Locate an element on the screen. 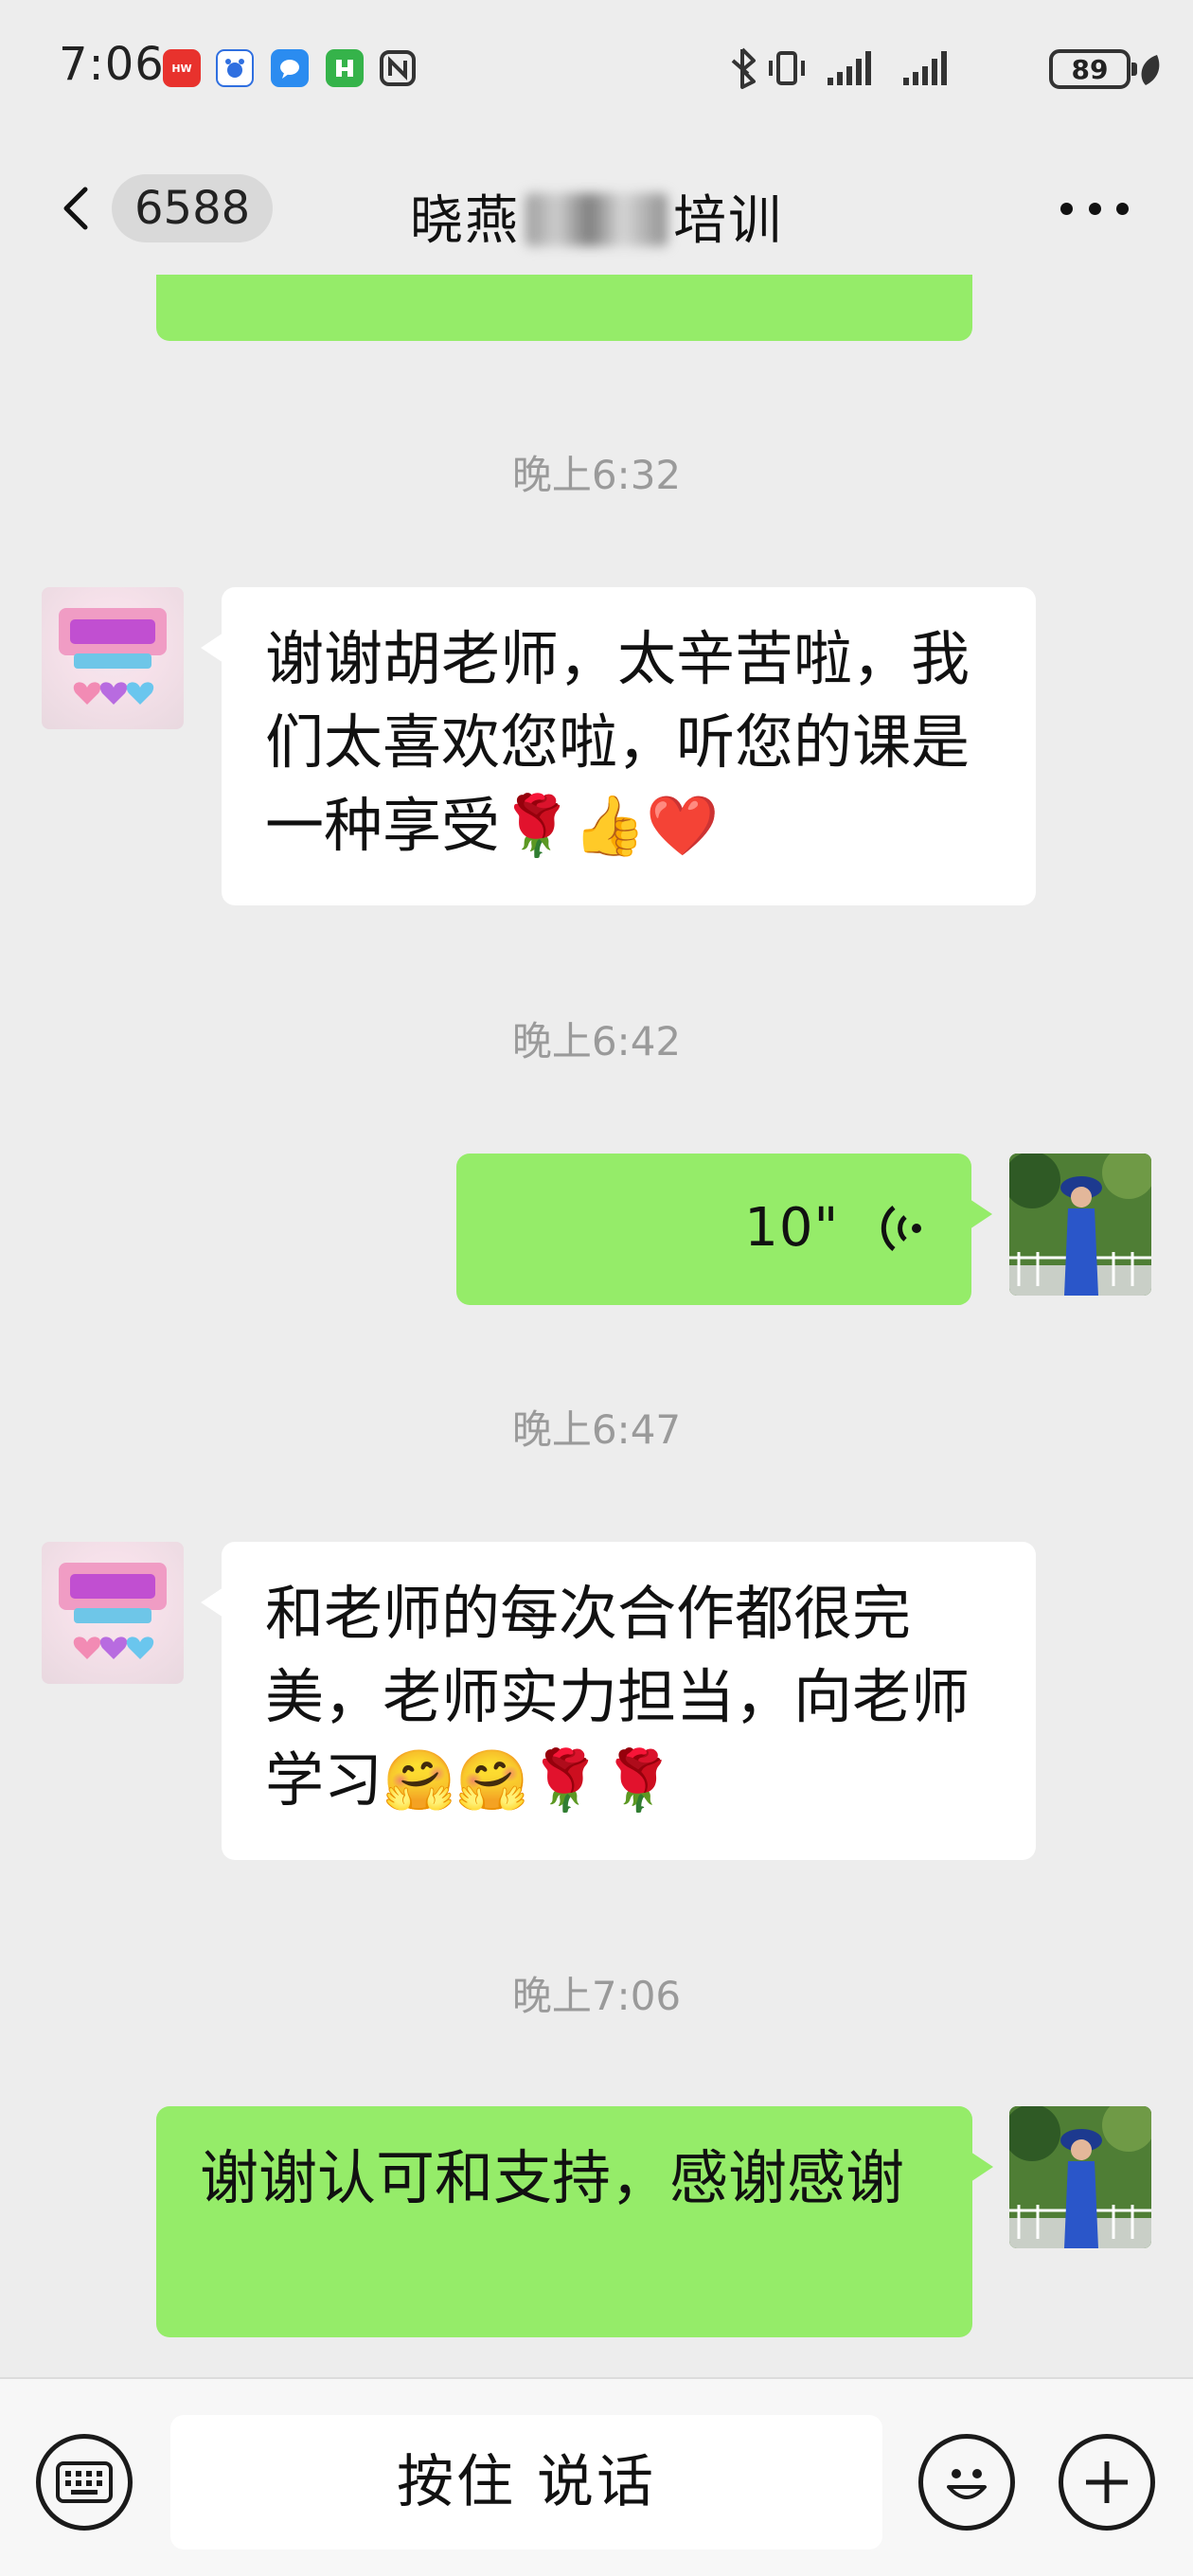 Image resolution: width=1193 pixels, height=2576 pixels. message-timestamp: 晚上7:06 is located at coordinates (596, 1996).